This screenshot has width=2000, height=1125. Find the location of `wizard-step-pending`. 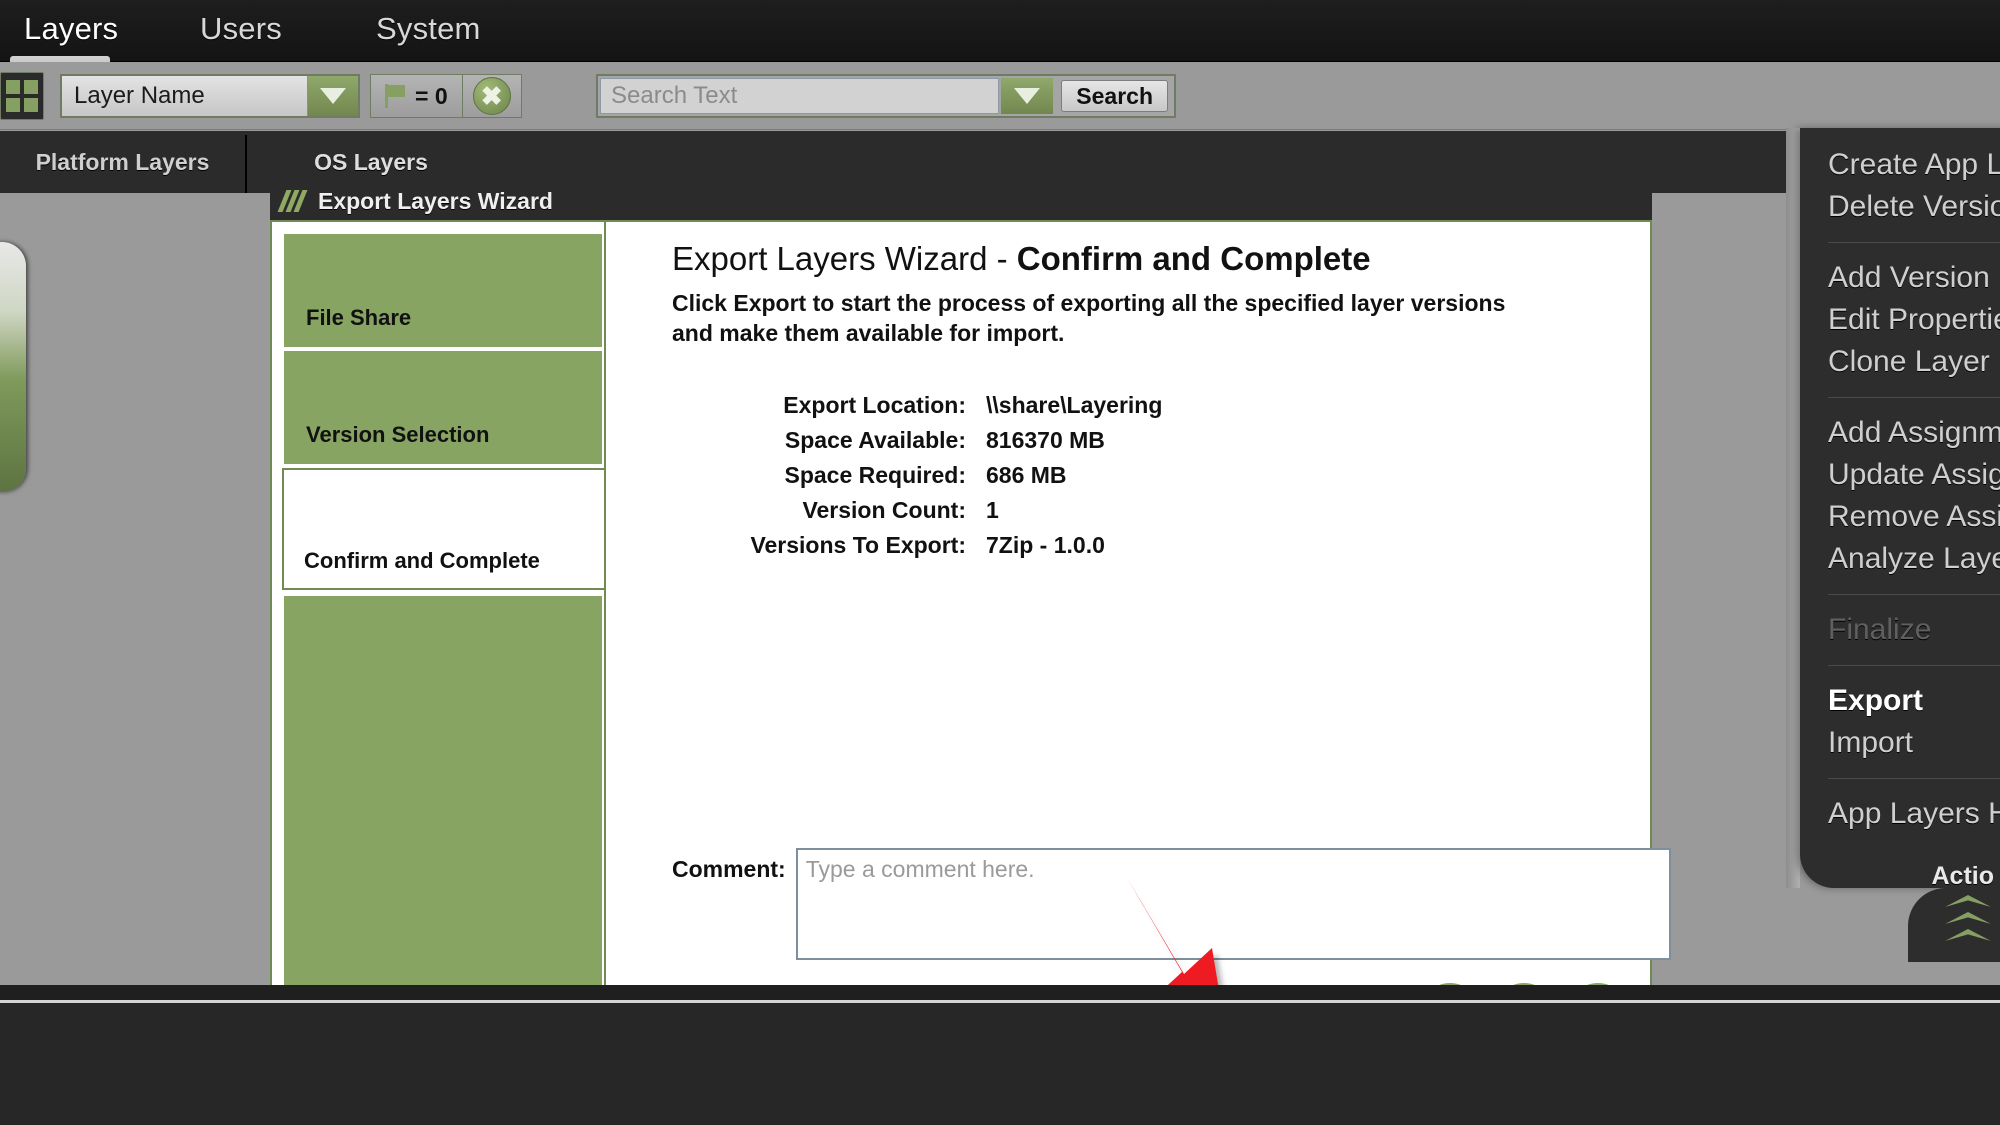

wizard-step-pending is located at coordinates (443, 823).